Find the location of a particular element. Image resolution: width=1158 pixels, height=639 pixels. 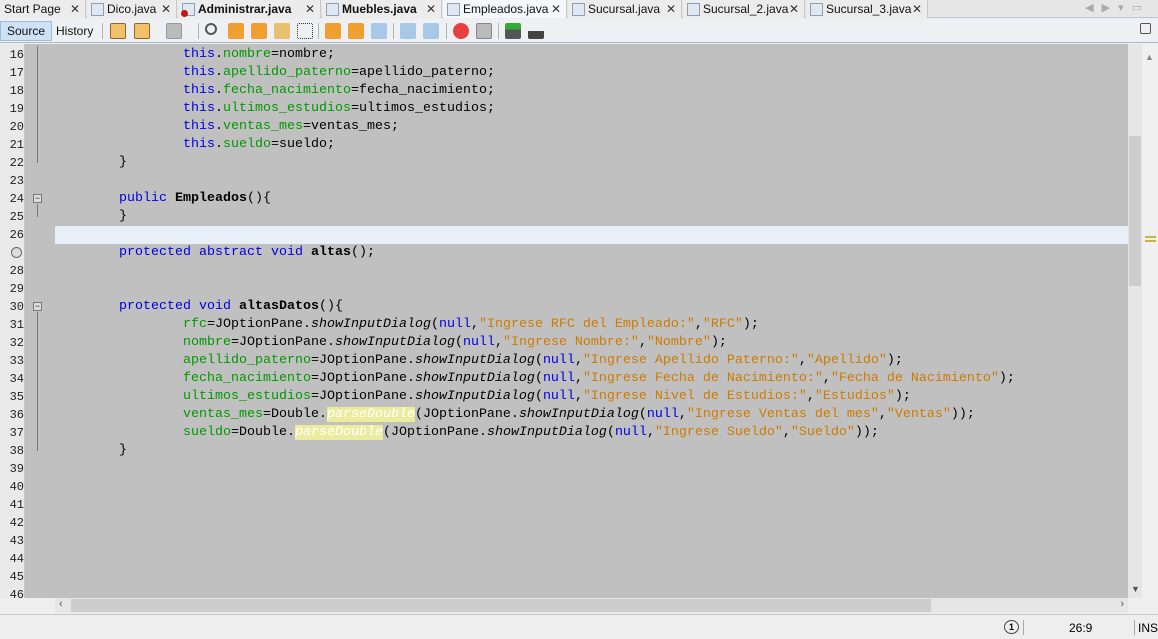

code-line: this.apellido_paterno=apellido_paterno; is located at coordinates (591, 73).